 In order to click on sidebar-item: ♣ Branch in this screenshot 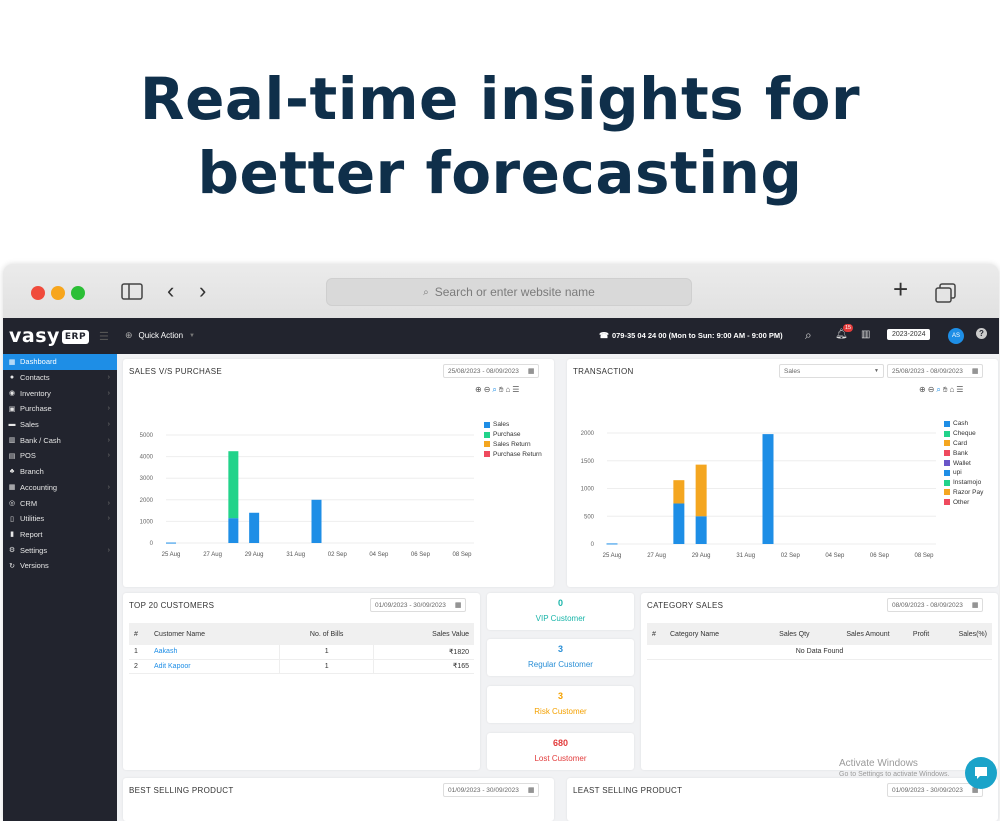, I will do `click(60, 472)`.